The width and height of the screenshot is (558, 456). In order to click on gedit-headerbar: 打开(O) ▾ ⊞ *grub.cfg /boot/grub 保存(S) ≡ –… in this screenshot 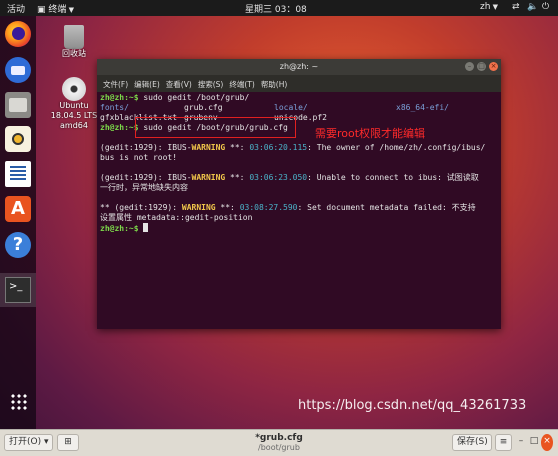, I will do `click(279, 442)`.